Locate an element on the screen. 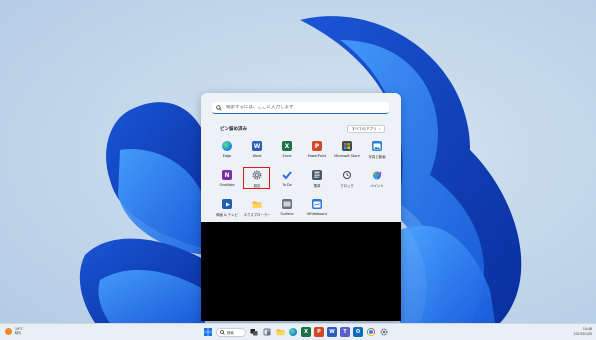  teams-icon: T is located at coordinates (345, 332).